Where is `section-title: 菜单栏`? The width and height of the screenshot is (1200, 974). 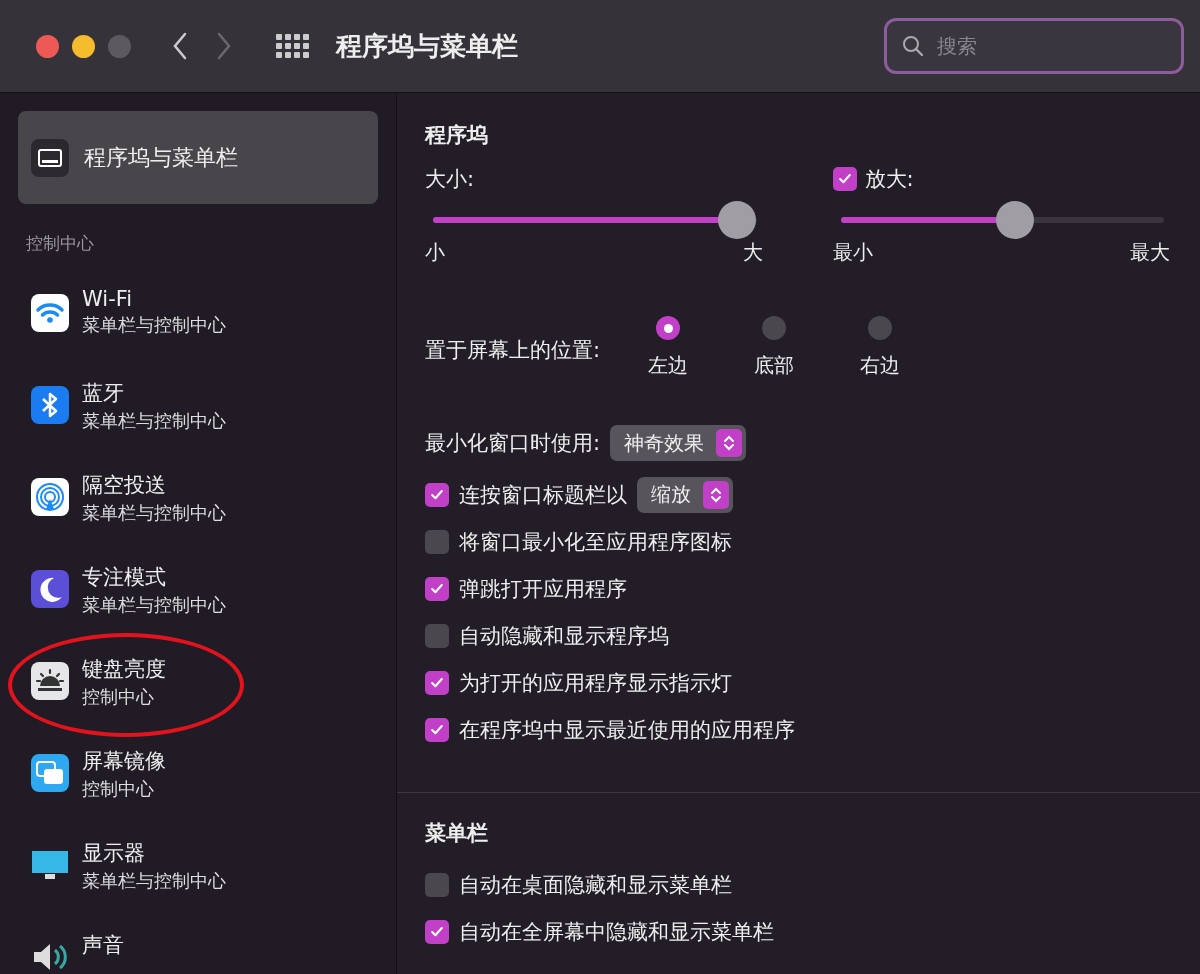 section-title: 菜单栏 is located at coordinates (457, 833).